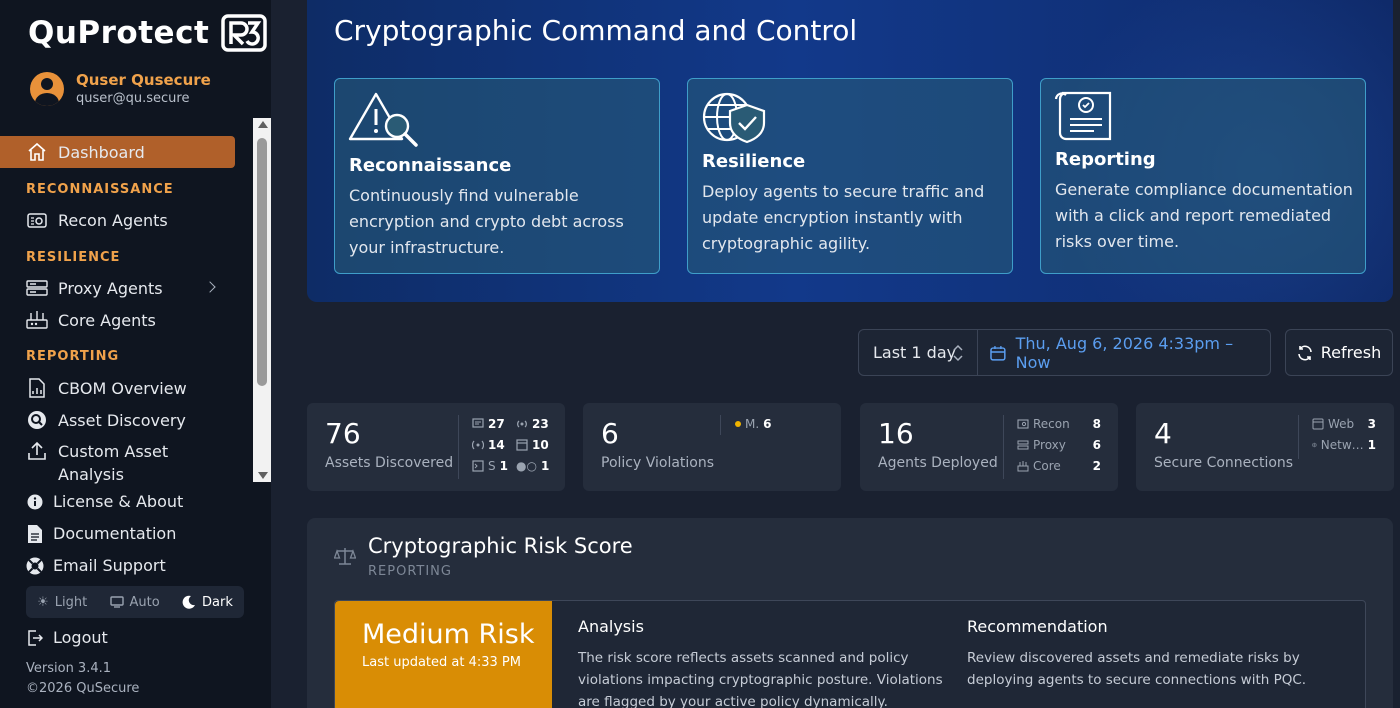 This screenshot has width=1400, height=708. What do you see at coordinates (37, 388) in the screenshot?
I see `document-chart-icon` at bounding box center [37, 388].